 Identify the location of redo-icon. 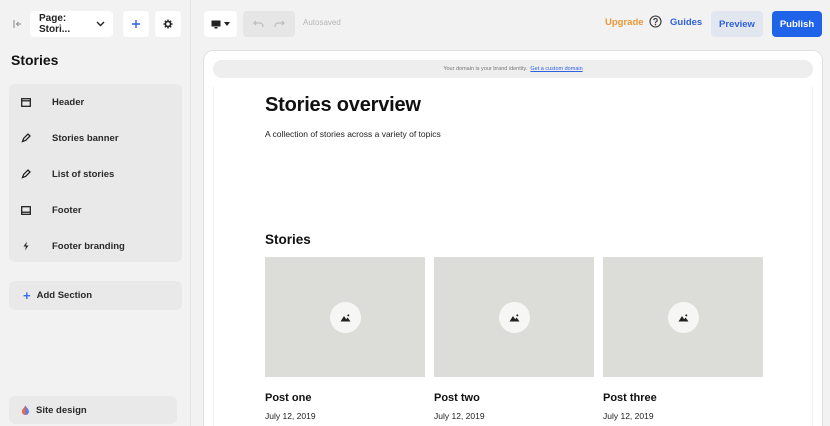
(279, 24).